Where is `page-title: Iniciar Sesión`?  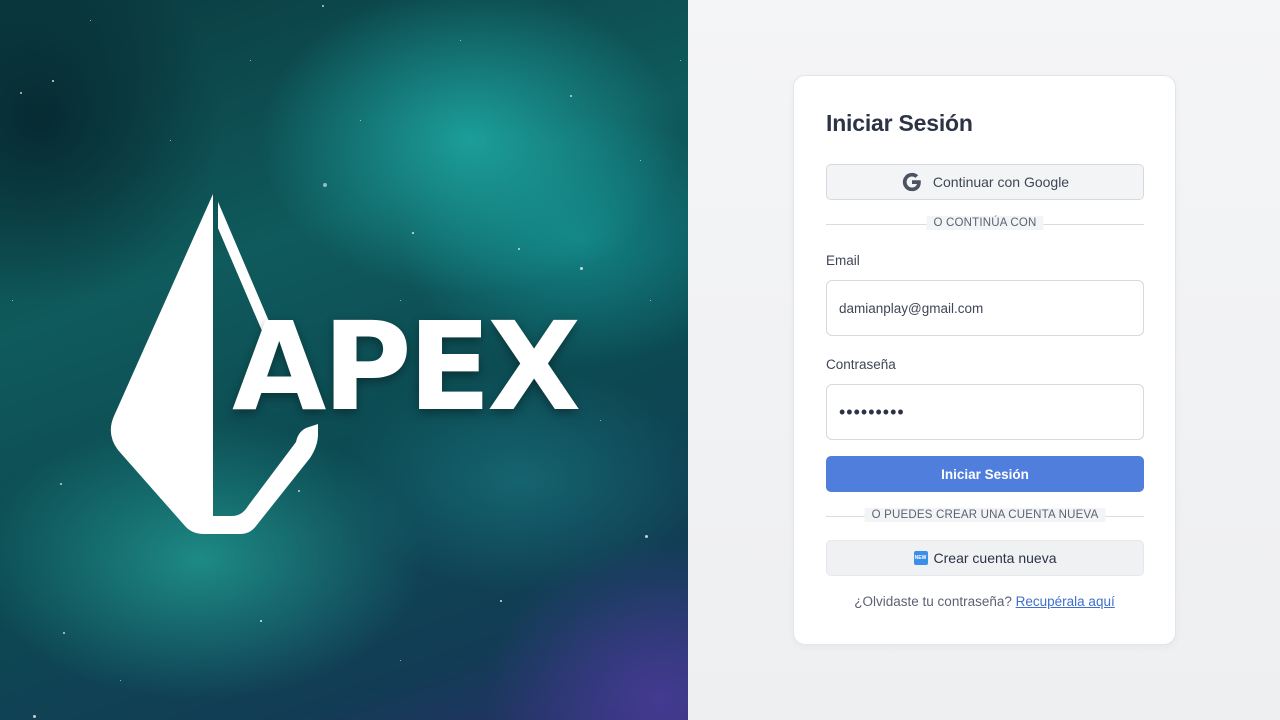
page-title: Iniciar Sesión is located at coordinates (899, 123).